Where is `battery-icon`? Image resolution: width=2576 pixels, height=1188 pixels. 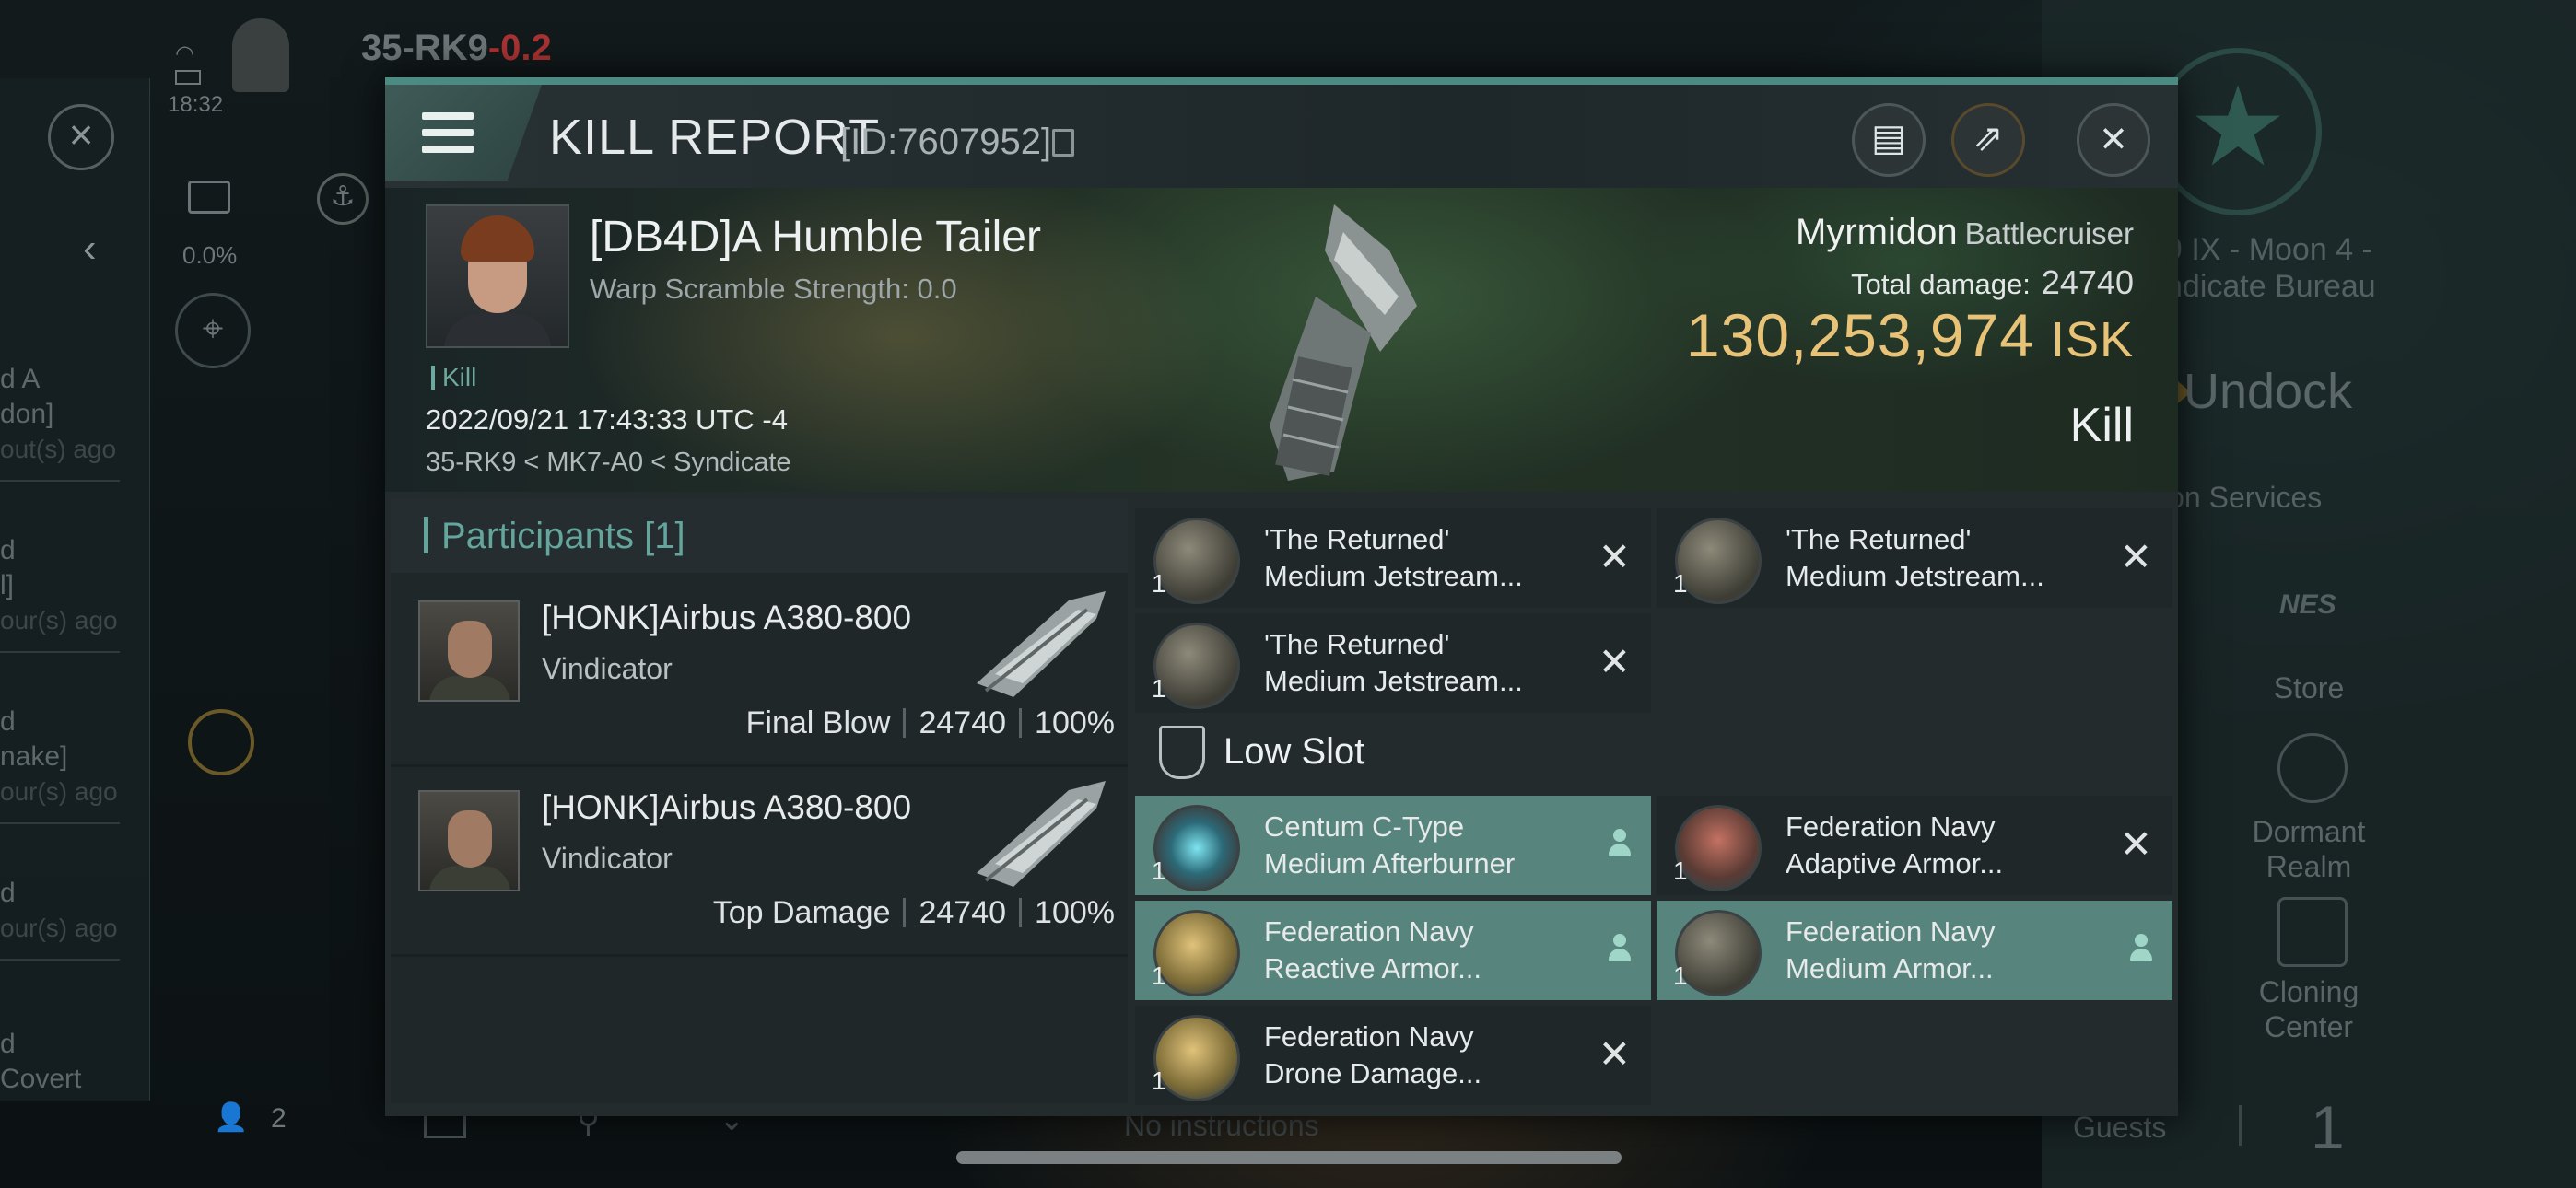 battery-icon is located at coordinates (188, 77).